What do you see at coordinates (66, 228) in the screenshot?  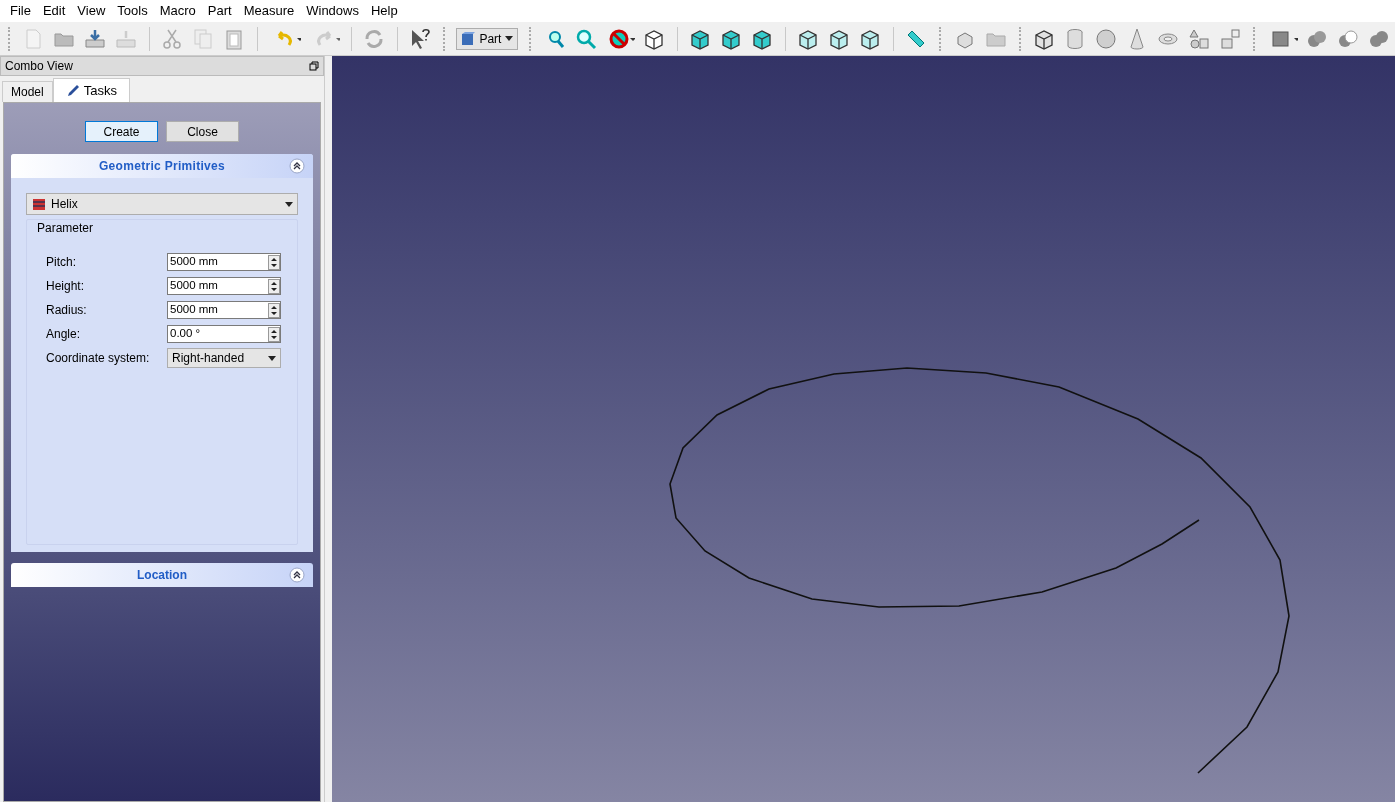 I see `group-label: Parameter` at bounding box center [66, 228].